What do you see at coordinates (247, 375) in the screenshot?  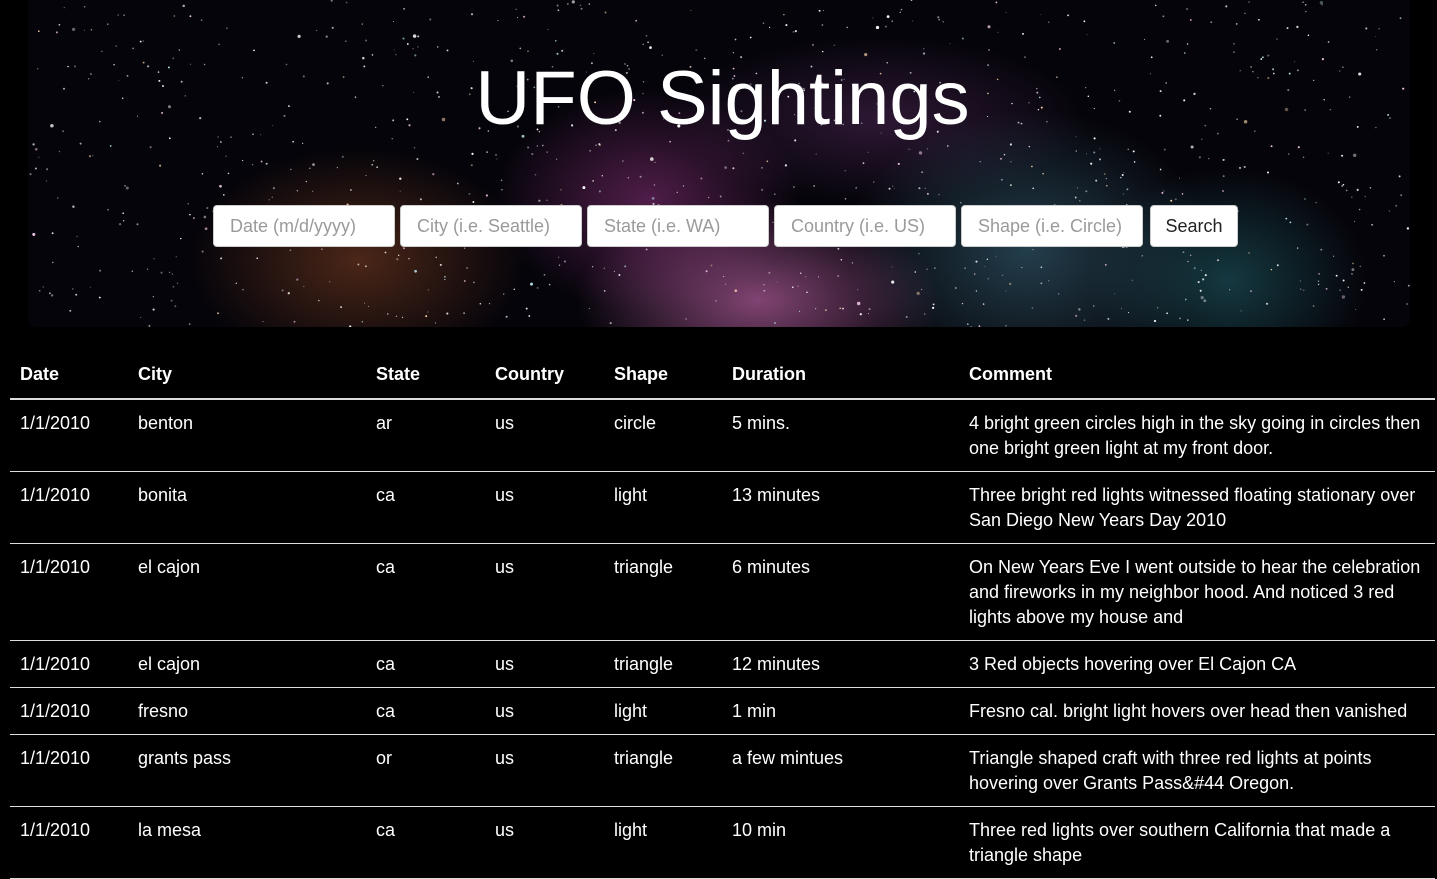 I see `column-header-city: City` at bounding box center [247, 375].